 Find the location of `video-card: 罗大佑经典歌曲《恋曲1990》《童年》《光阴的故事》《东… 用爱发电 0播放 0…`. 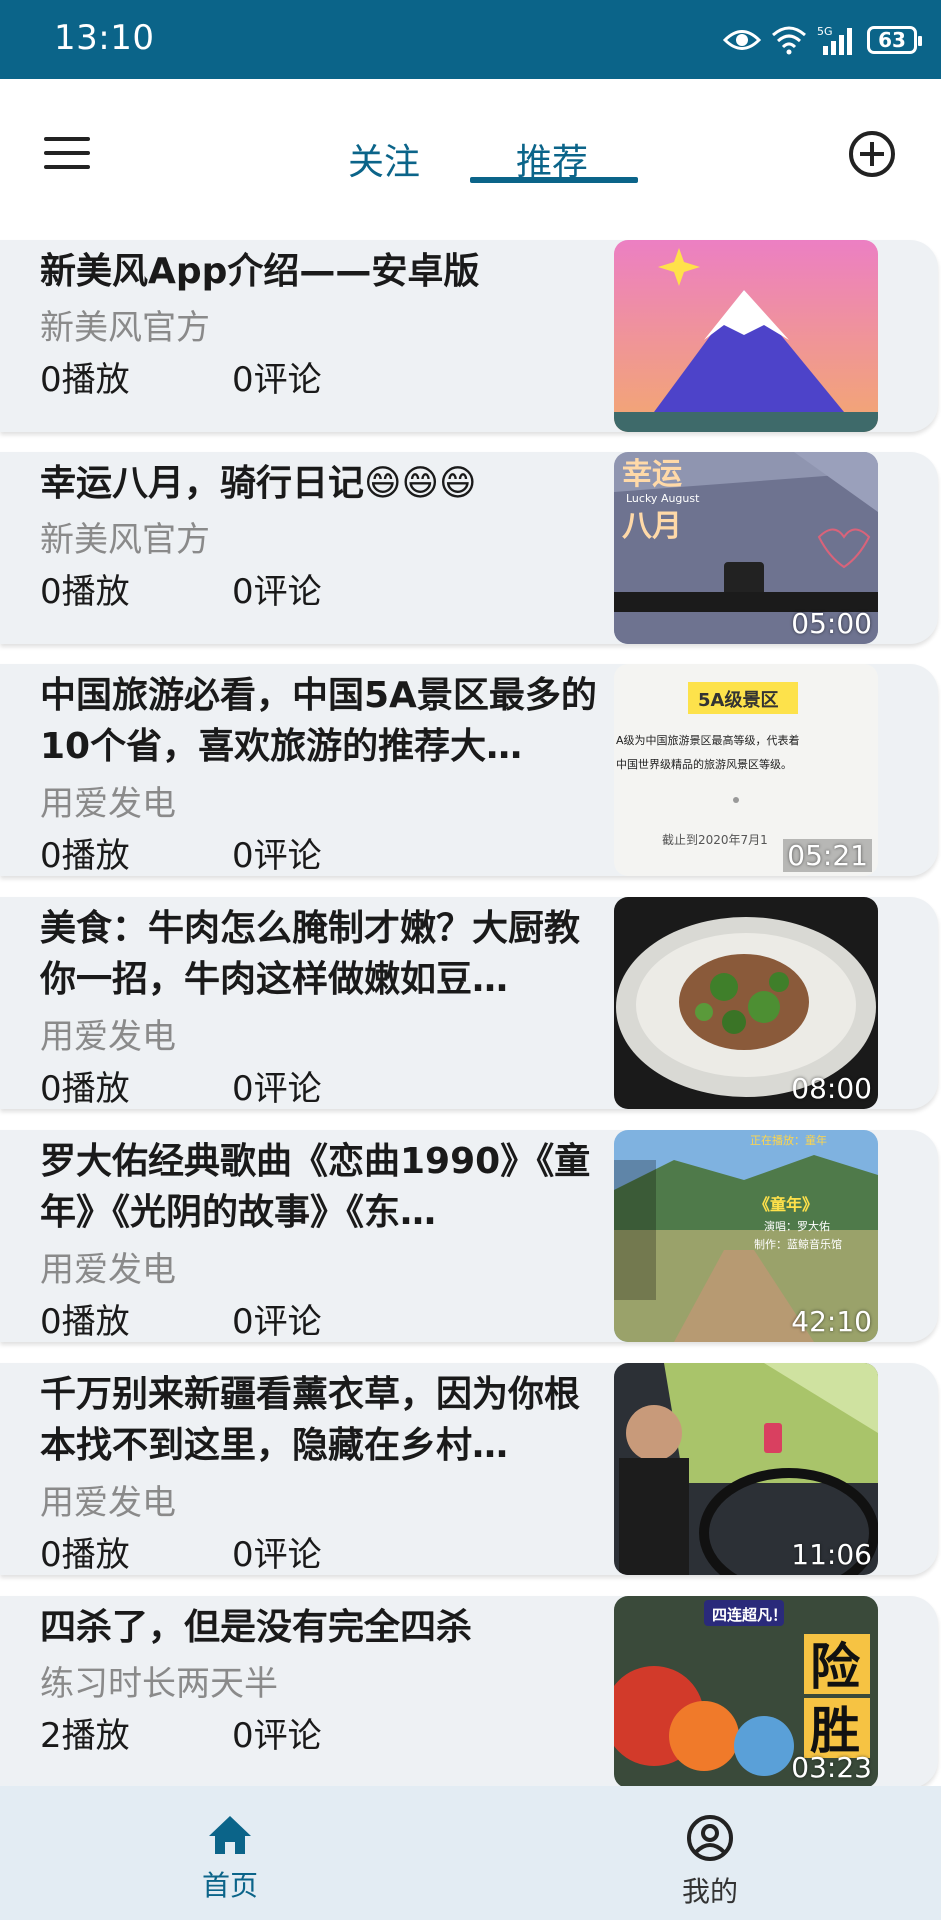

video-card: 罗大佑经典歌曲《恋曲1990》《童年》《光阴的故事》《东… 用爱发电 0播放 0… is located at coordinates (469, 1236).